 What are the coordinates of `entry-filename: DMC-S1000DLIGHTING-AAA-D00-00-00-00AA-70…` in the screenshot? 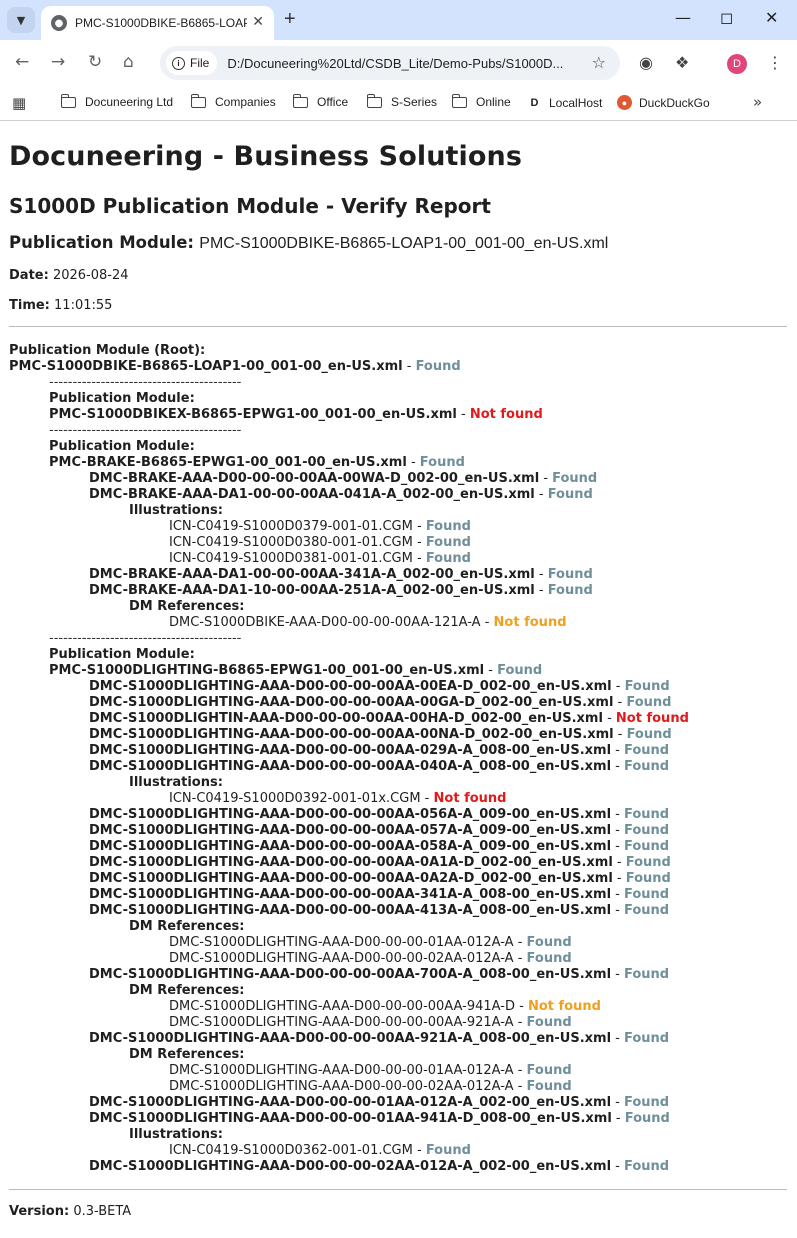 It's located at (350, 974).